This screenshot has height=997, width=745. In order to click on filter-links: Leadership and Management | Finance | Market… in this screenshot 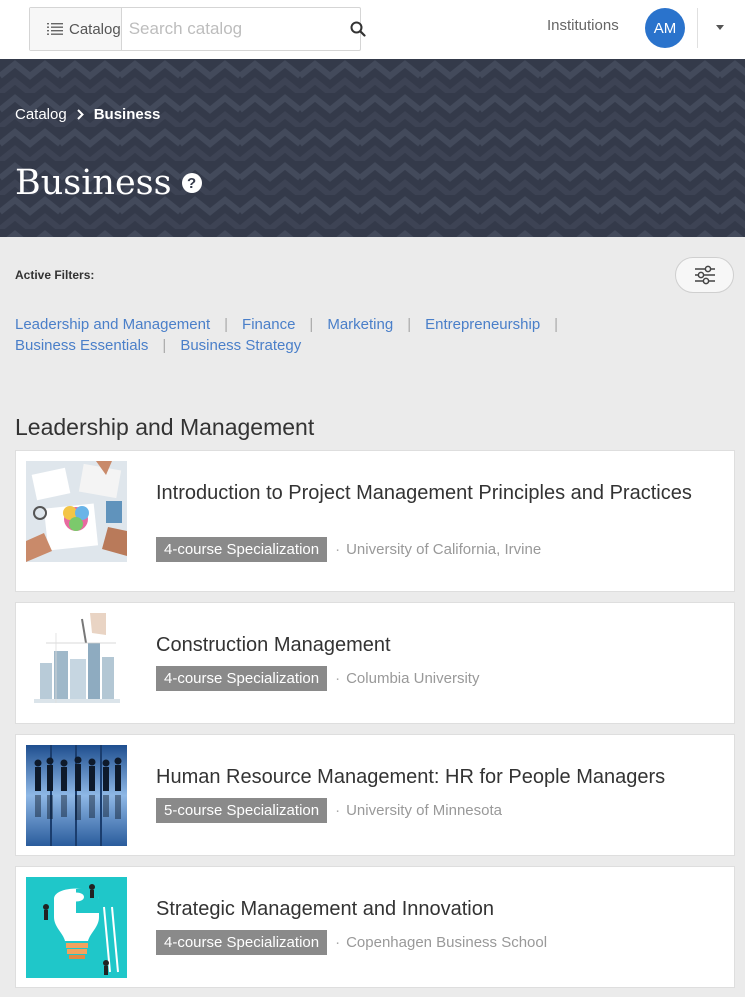, I will do `click(315, 335)`.